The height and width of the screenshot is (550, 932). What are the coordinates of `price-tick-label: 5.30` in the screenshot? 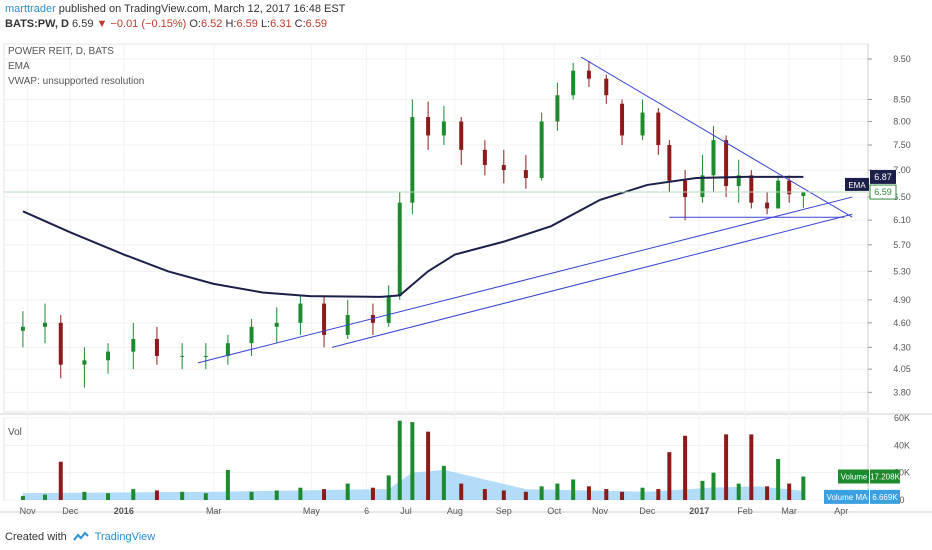 It's located at (902, 271).